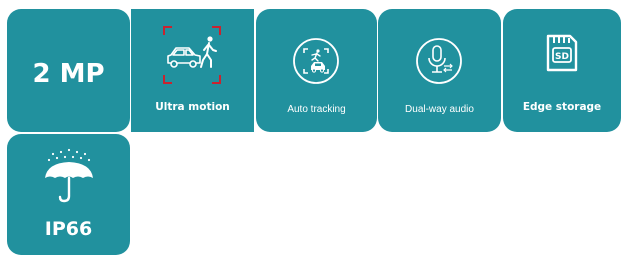  I want to click on sd-card-icon: SD, so click(562, 53).